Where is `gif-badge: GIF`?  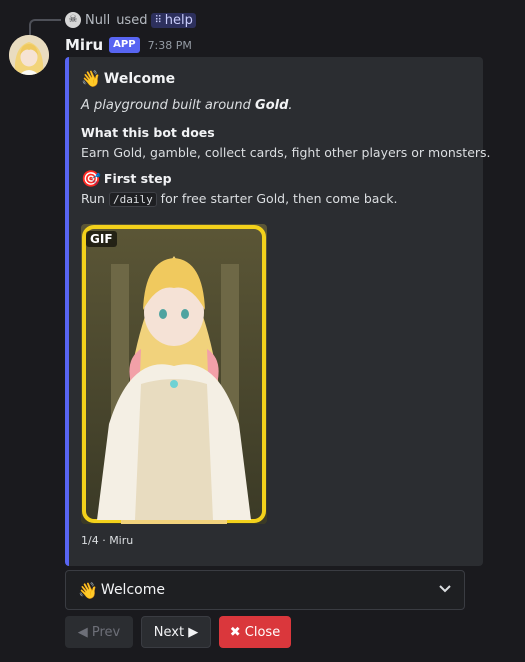 gif-badge: GIF is located at coordinates (101, 239).